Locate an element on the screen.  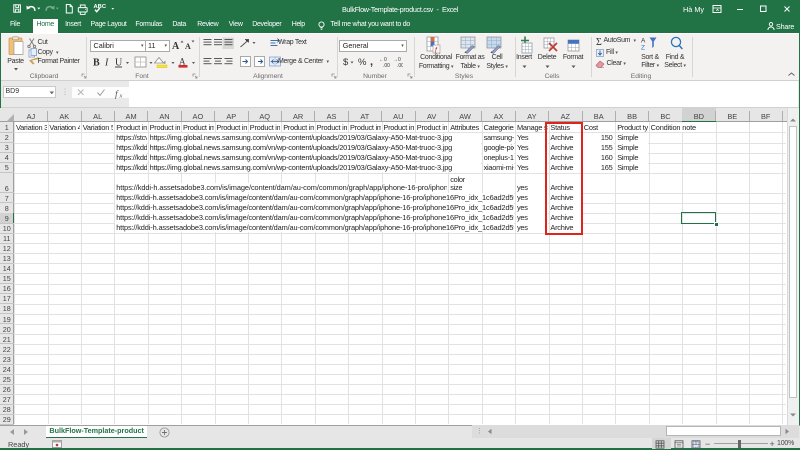
svg-text: ABC is located at coordinates (100, 7).